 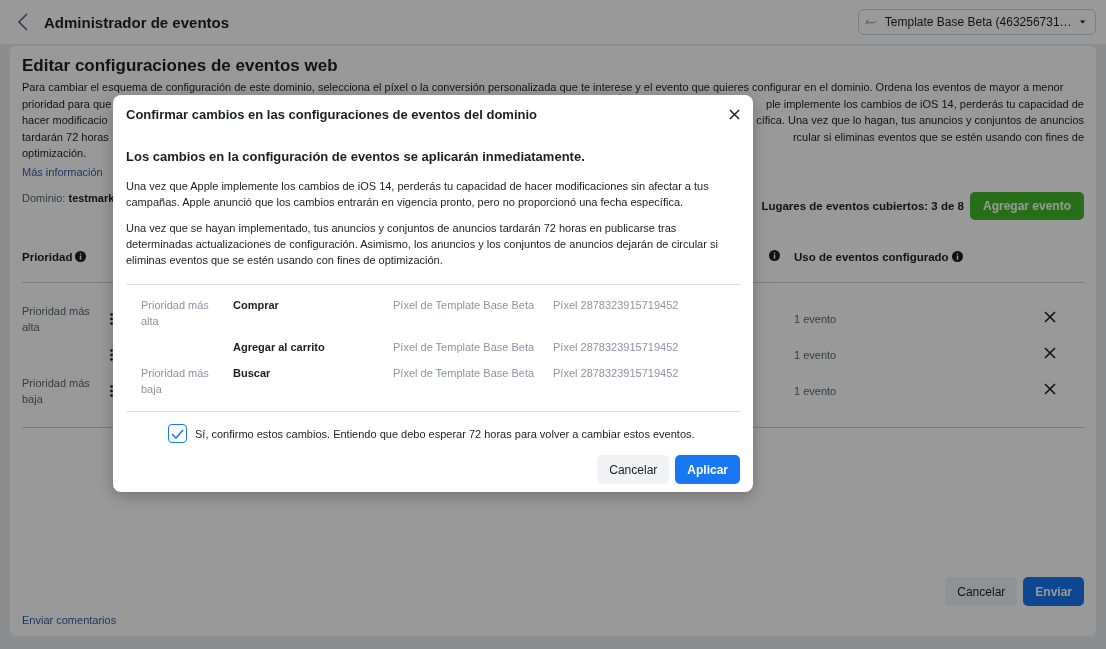 I want to click on event-name: Comprar, so click(x=256, y=305).